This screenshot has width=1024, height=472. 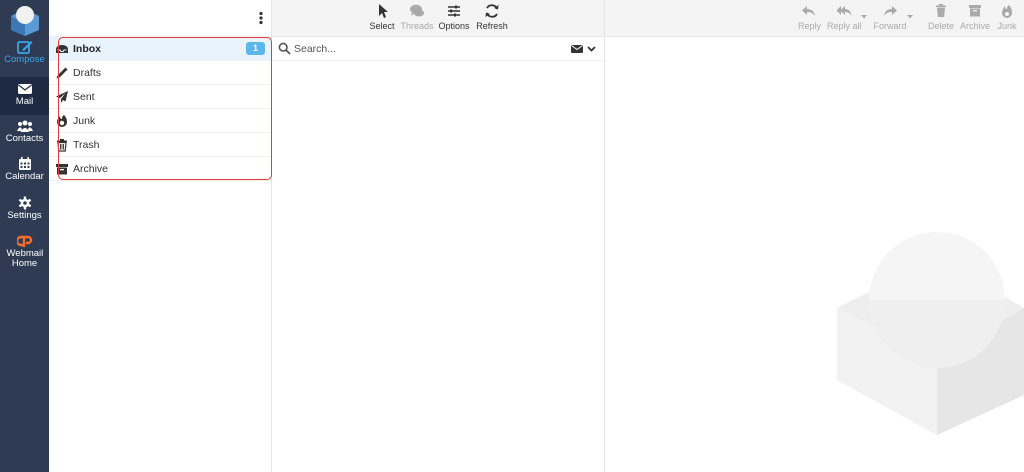 What do you see at coordinates (87, 73) in the screenshot?
I see `folder-name: Drafts` at bounding box center [87, 73].